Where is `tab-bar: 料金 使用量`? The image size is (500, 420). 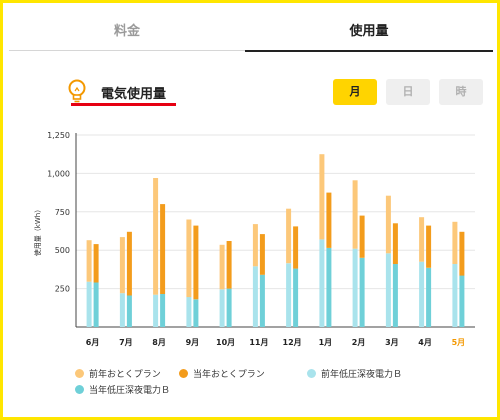
tab-bar: 料金 使用量 is located at coordinates (251, 34).